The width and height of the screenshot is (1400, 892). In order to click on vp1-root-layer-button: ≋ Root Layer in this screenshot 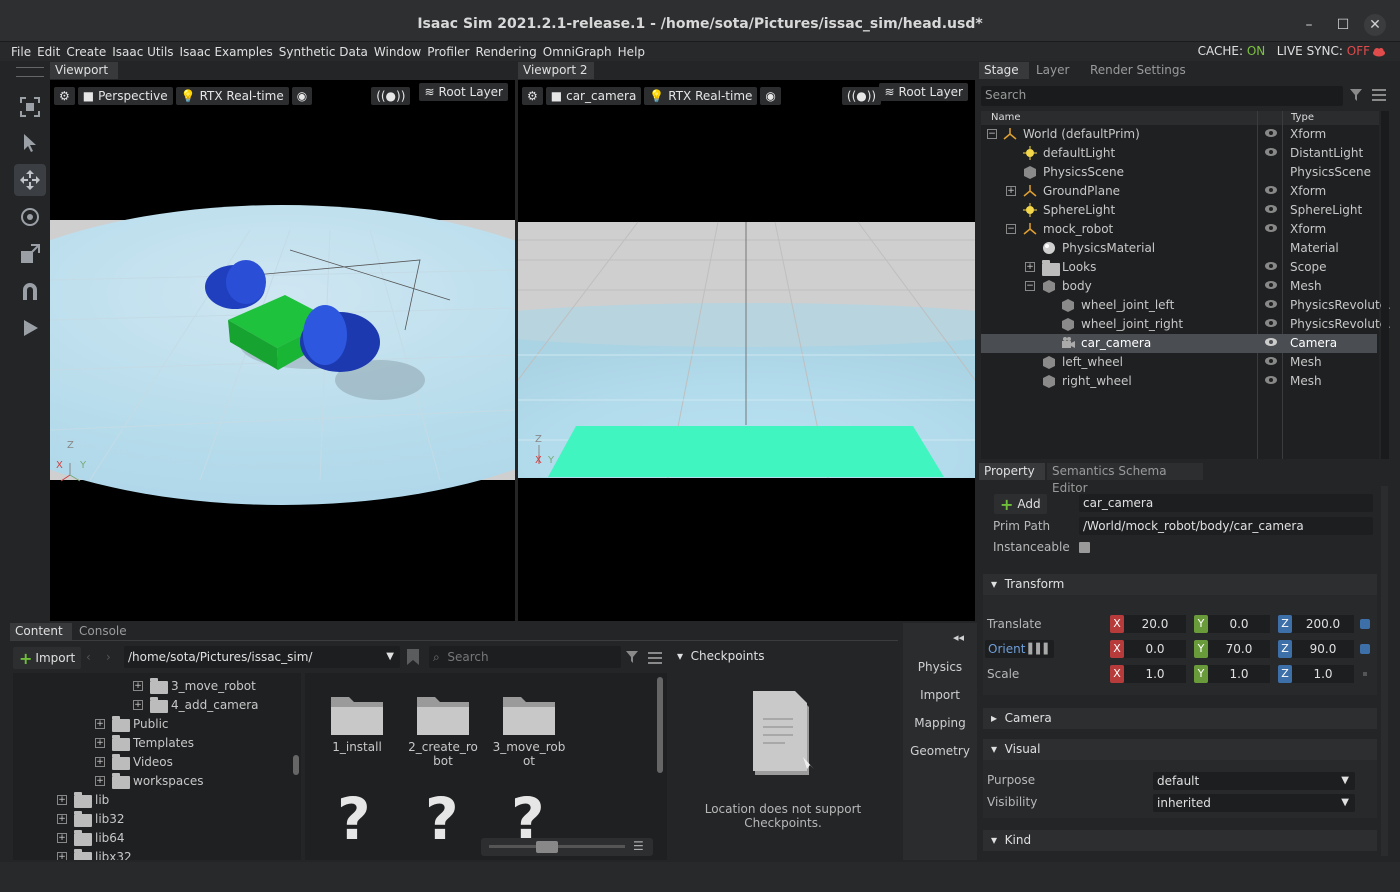, I will do `click(463, 92)`.